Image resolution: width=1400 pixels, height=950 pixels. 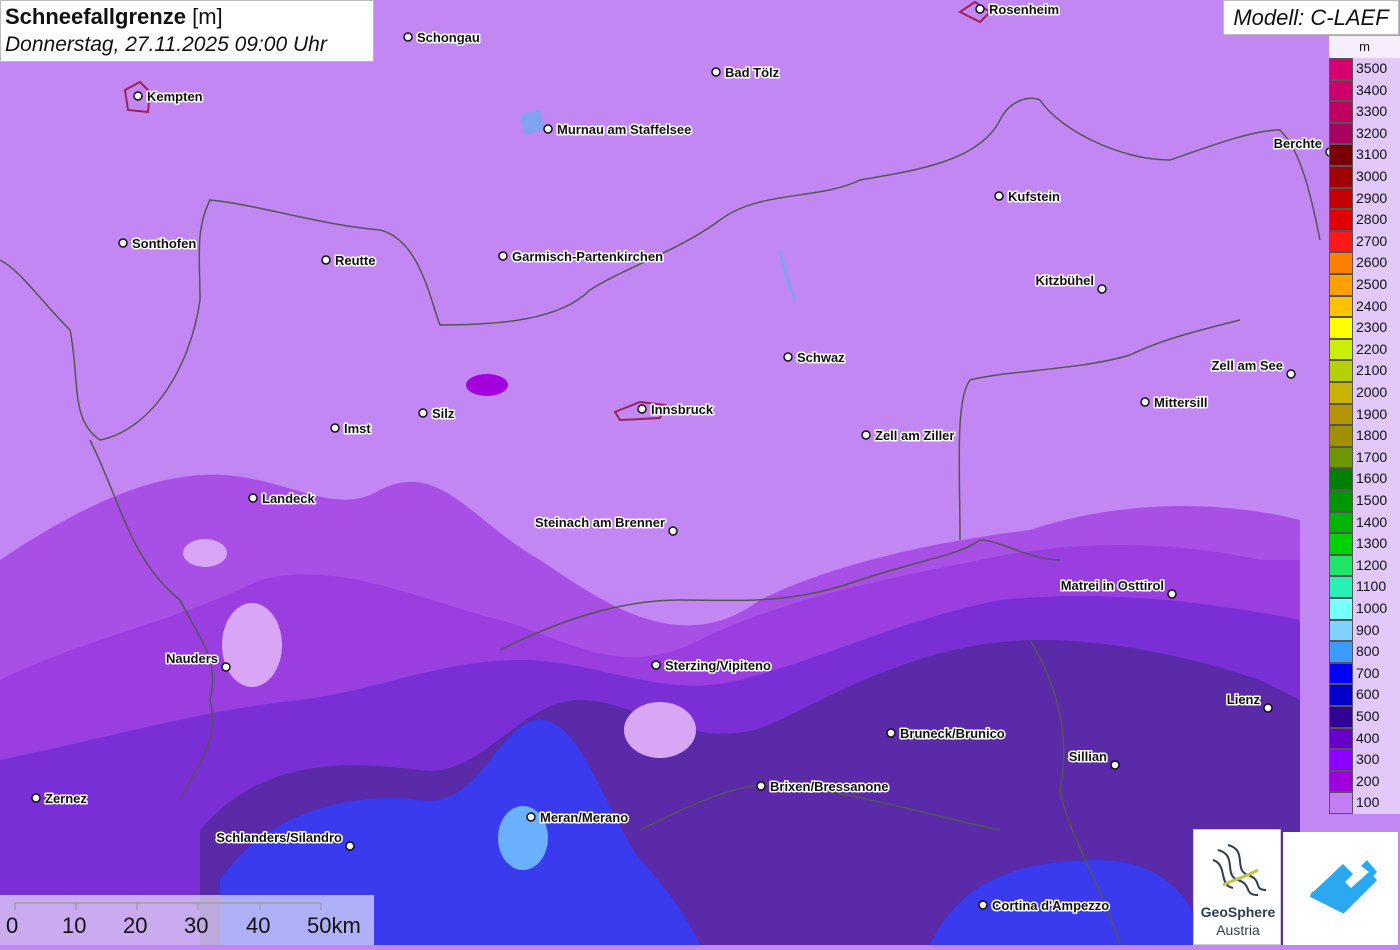 I want to click on legend-unit: m, so click(x=1364, y=47).